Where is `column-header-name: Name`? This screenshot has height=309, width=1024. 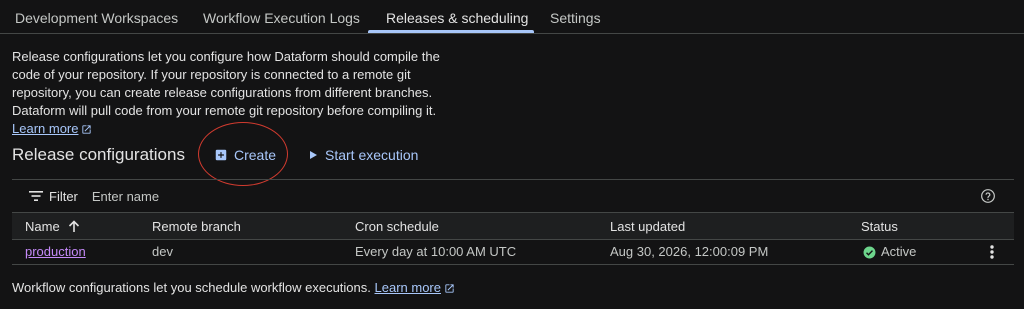 column-header-name: Name is located at coordinates (52, 227).